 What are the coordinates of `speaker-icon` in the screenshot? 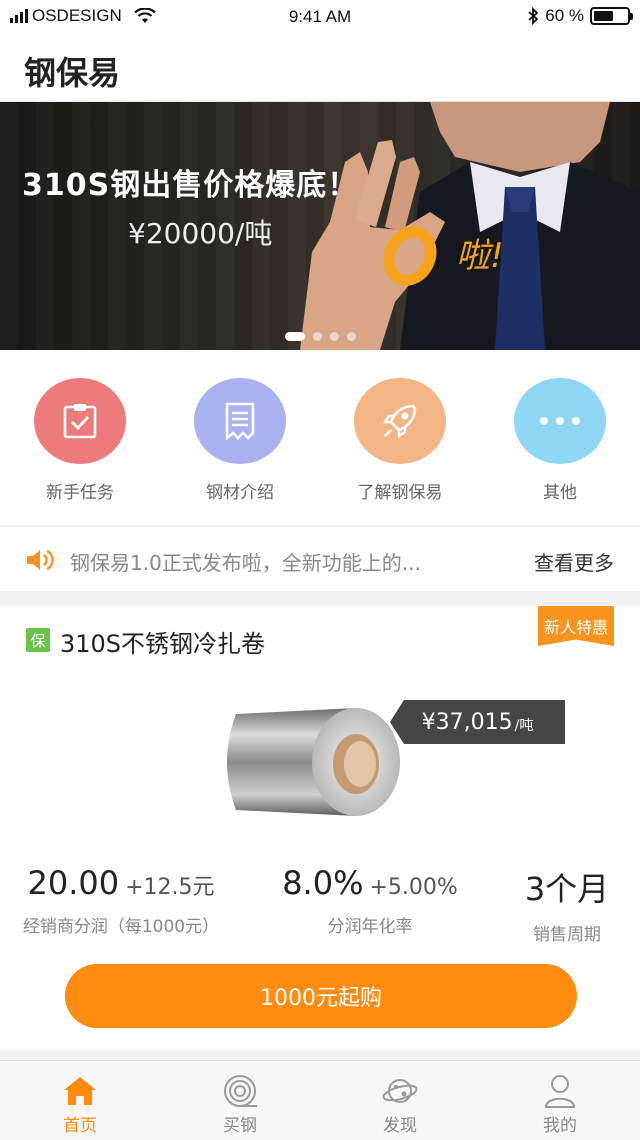 It's located at (40, 560).